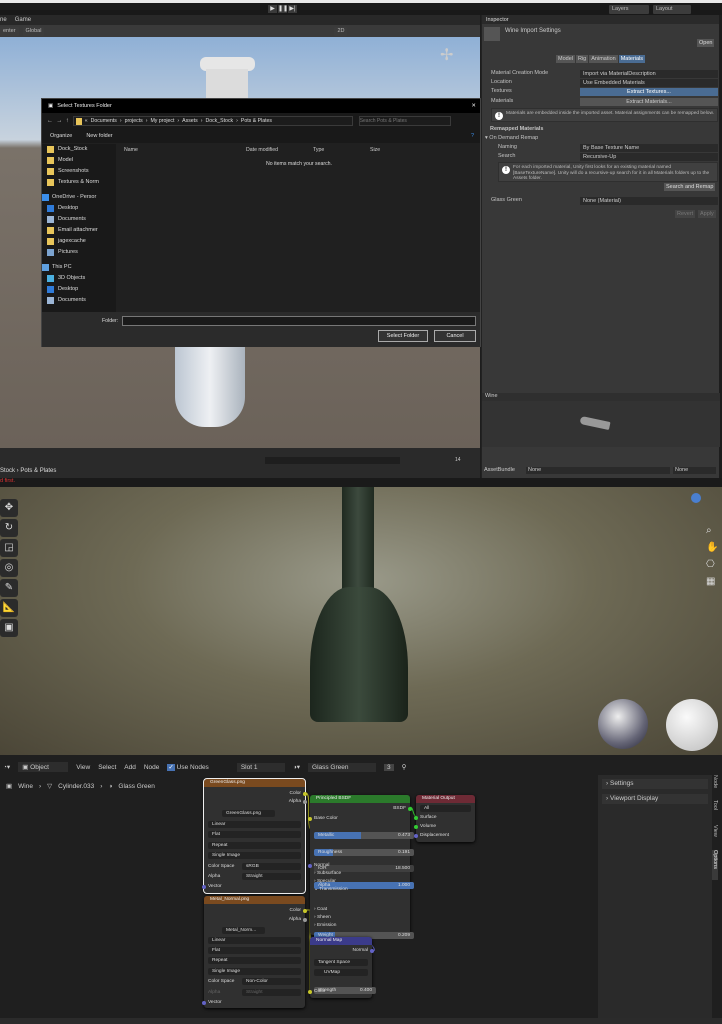 This screenshot has height=1024, width=722. I want to click on nav-item: Textures & Norm, so click(79, 182).